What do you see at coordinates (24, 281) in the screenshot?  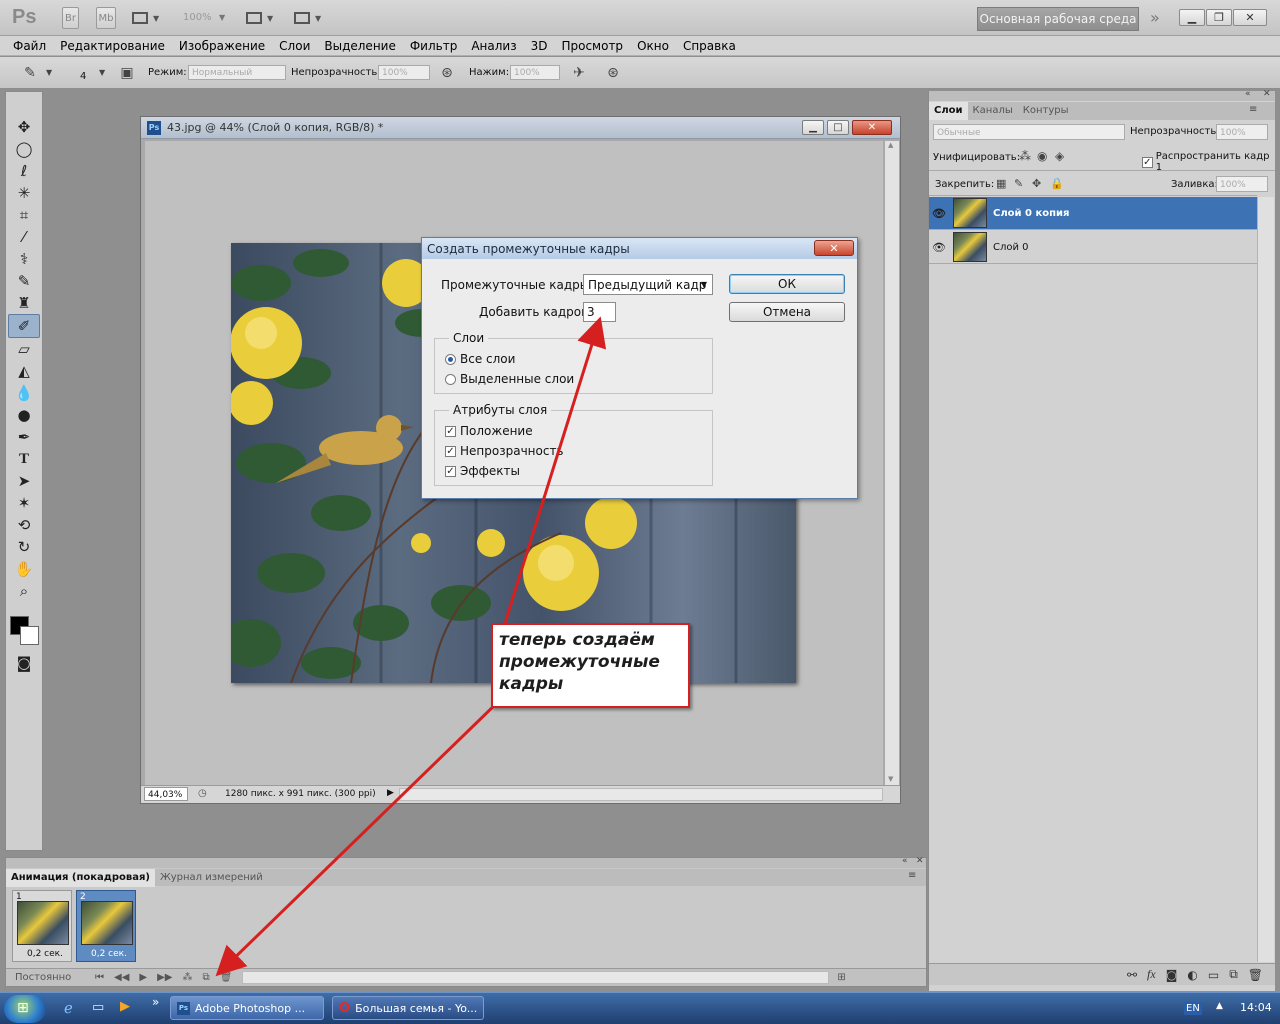 I see `brush-tool-icon: ✎` at bounding box center [24, 281].